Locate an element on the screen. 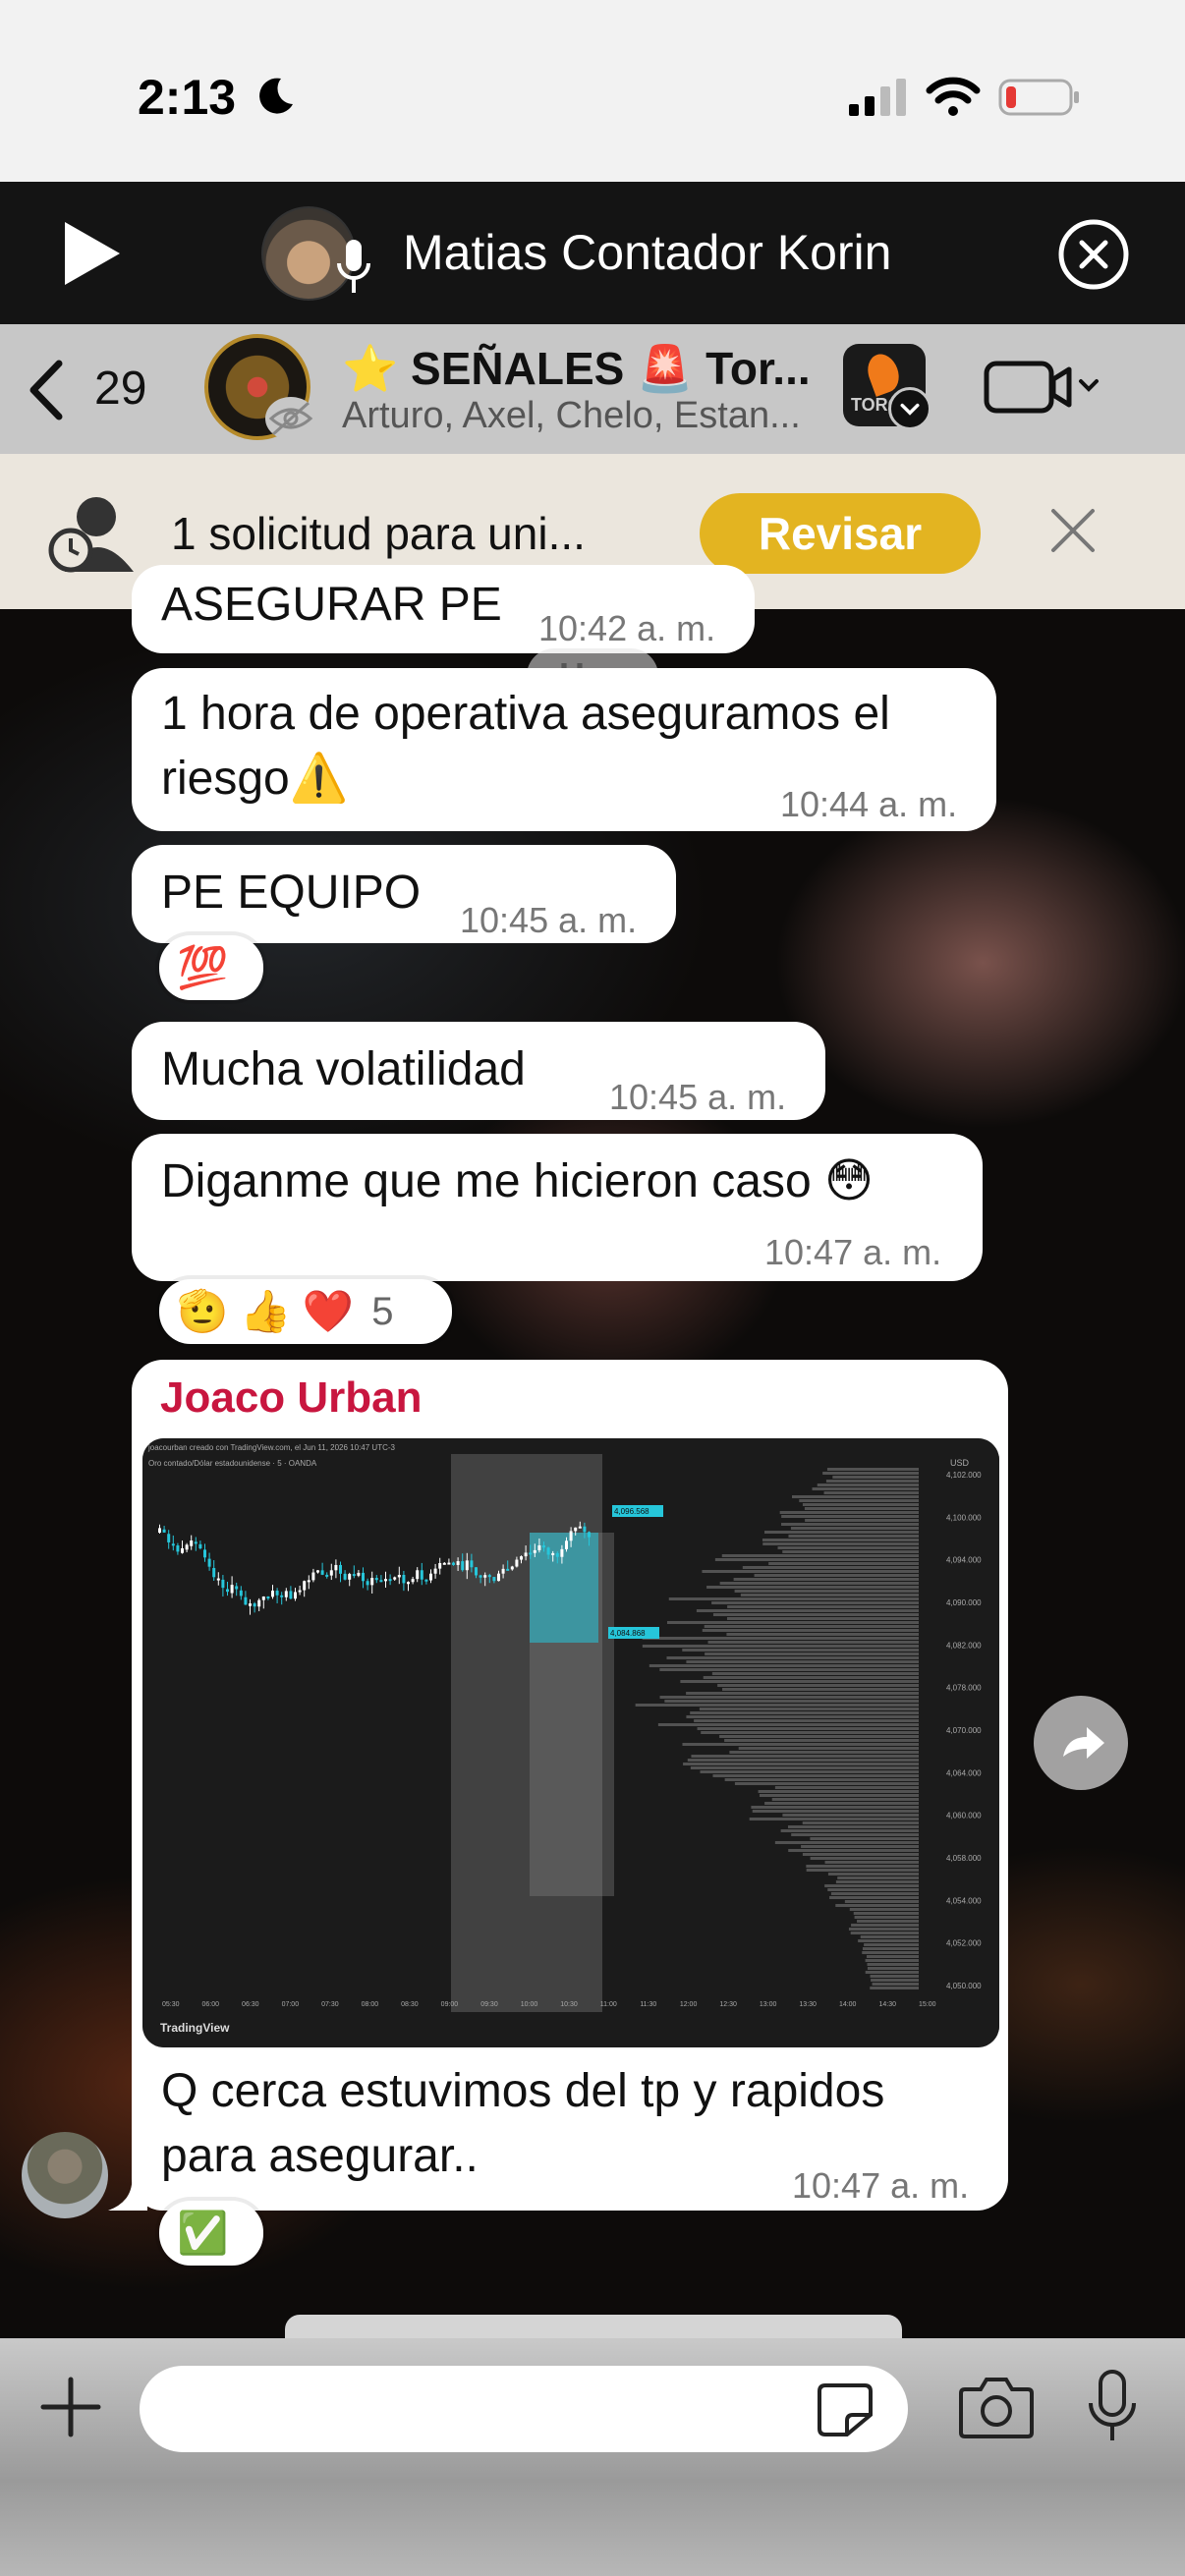  message-text: PE EQUIPO is located at coordinates (291, 893).